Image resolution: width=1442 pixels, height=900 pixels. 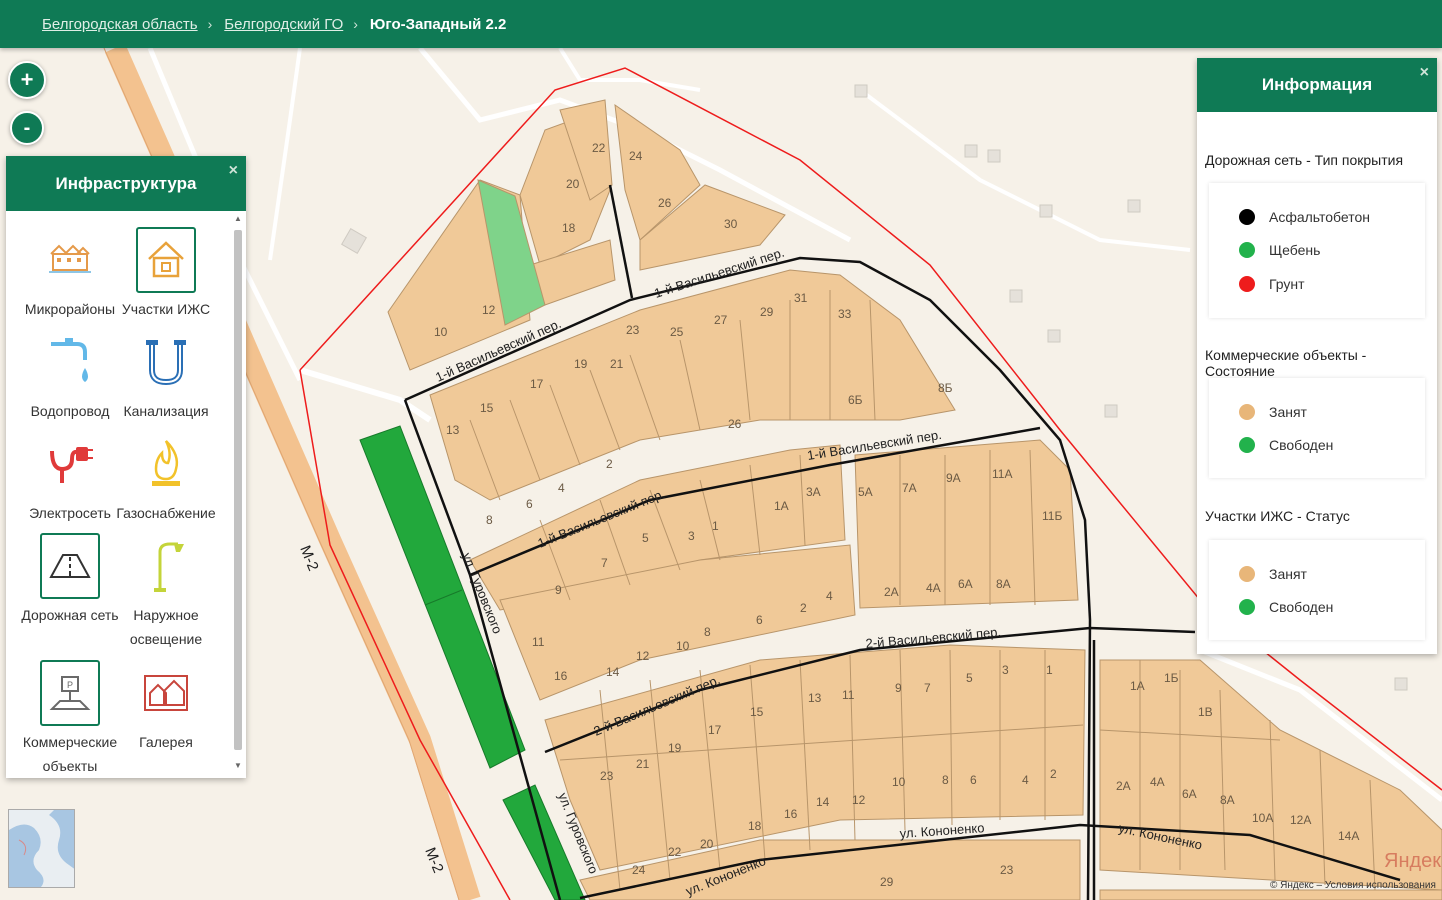 I want to click on water-tap-icon, so click(x=70, y=362).